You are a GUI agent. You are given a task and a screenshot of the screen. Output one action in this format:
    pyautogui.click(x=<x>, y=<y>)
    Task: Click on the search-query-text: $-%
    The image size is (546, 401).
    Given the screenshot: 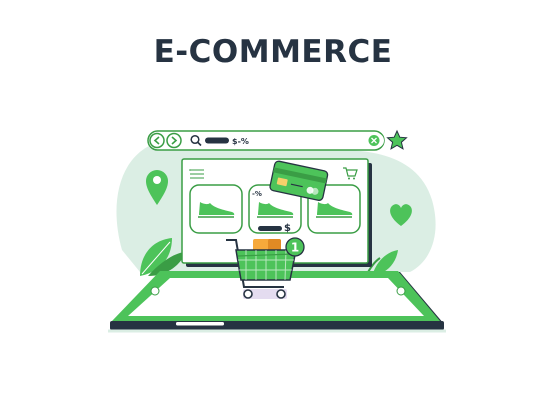 What is the action you would take?
    pyautogui.click(x=240, y=141)
    